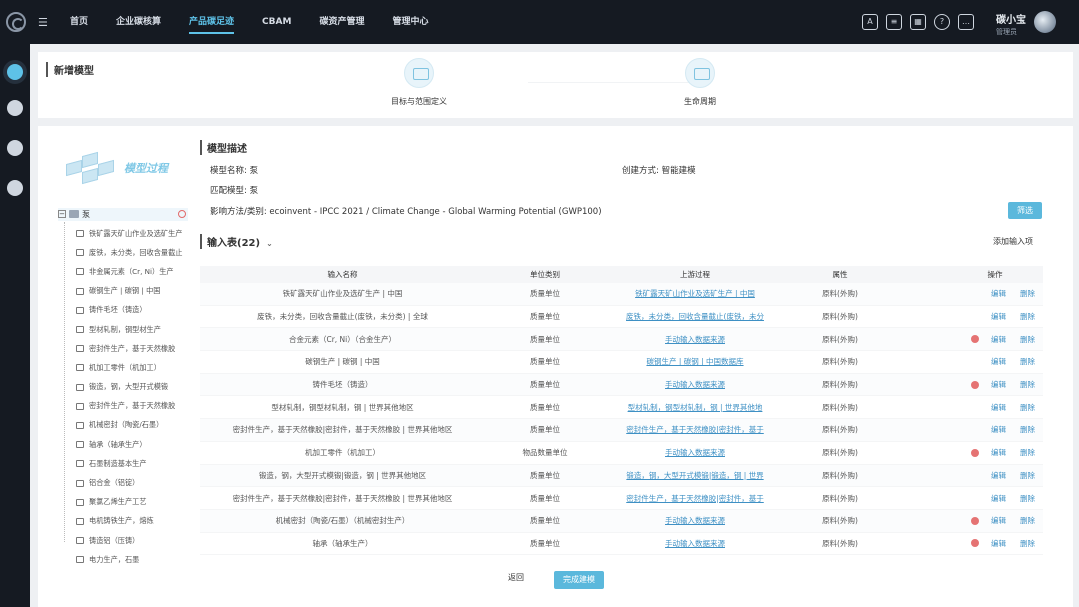 The image size is (1079, 607). I want to click on cell-upstream-link: 型材轧制，钢型材轧制，钢 | 世界其他地, so click(695, 407).